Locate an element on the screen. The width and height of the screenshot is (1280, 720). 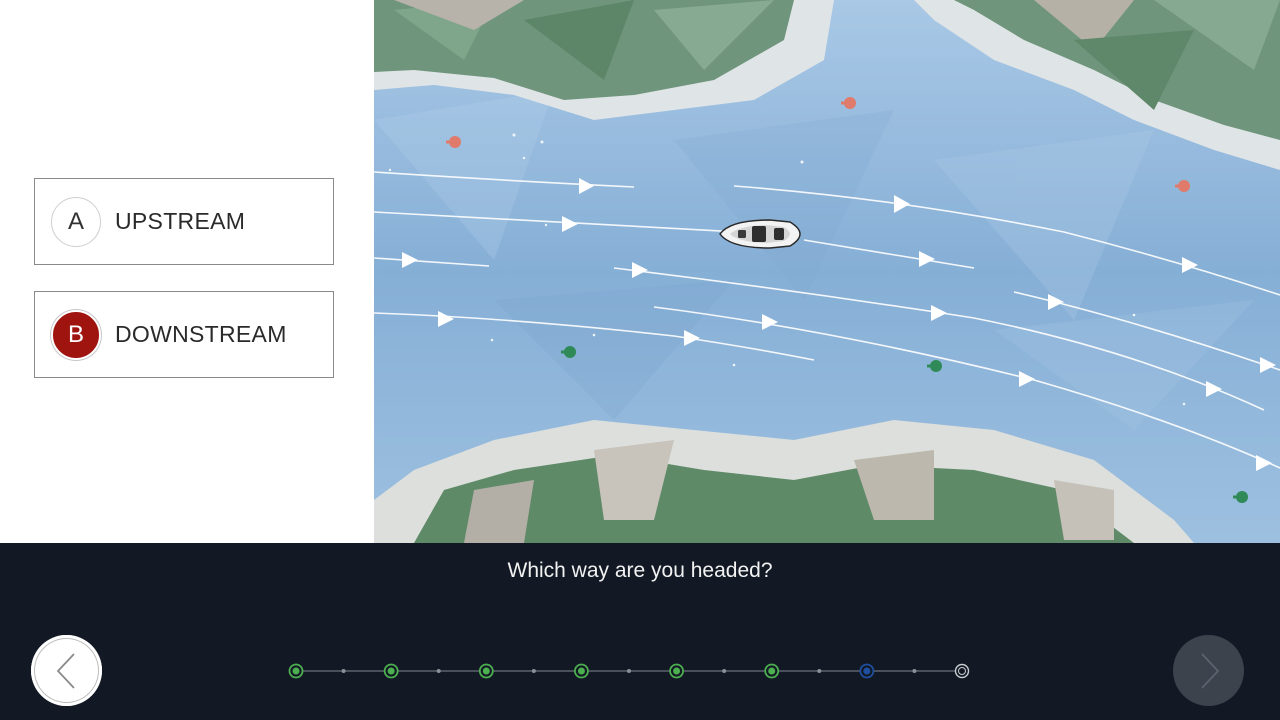
chevron-right-icon is located at coordinates (1209, 670).